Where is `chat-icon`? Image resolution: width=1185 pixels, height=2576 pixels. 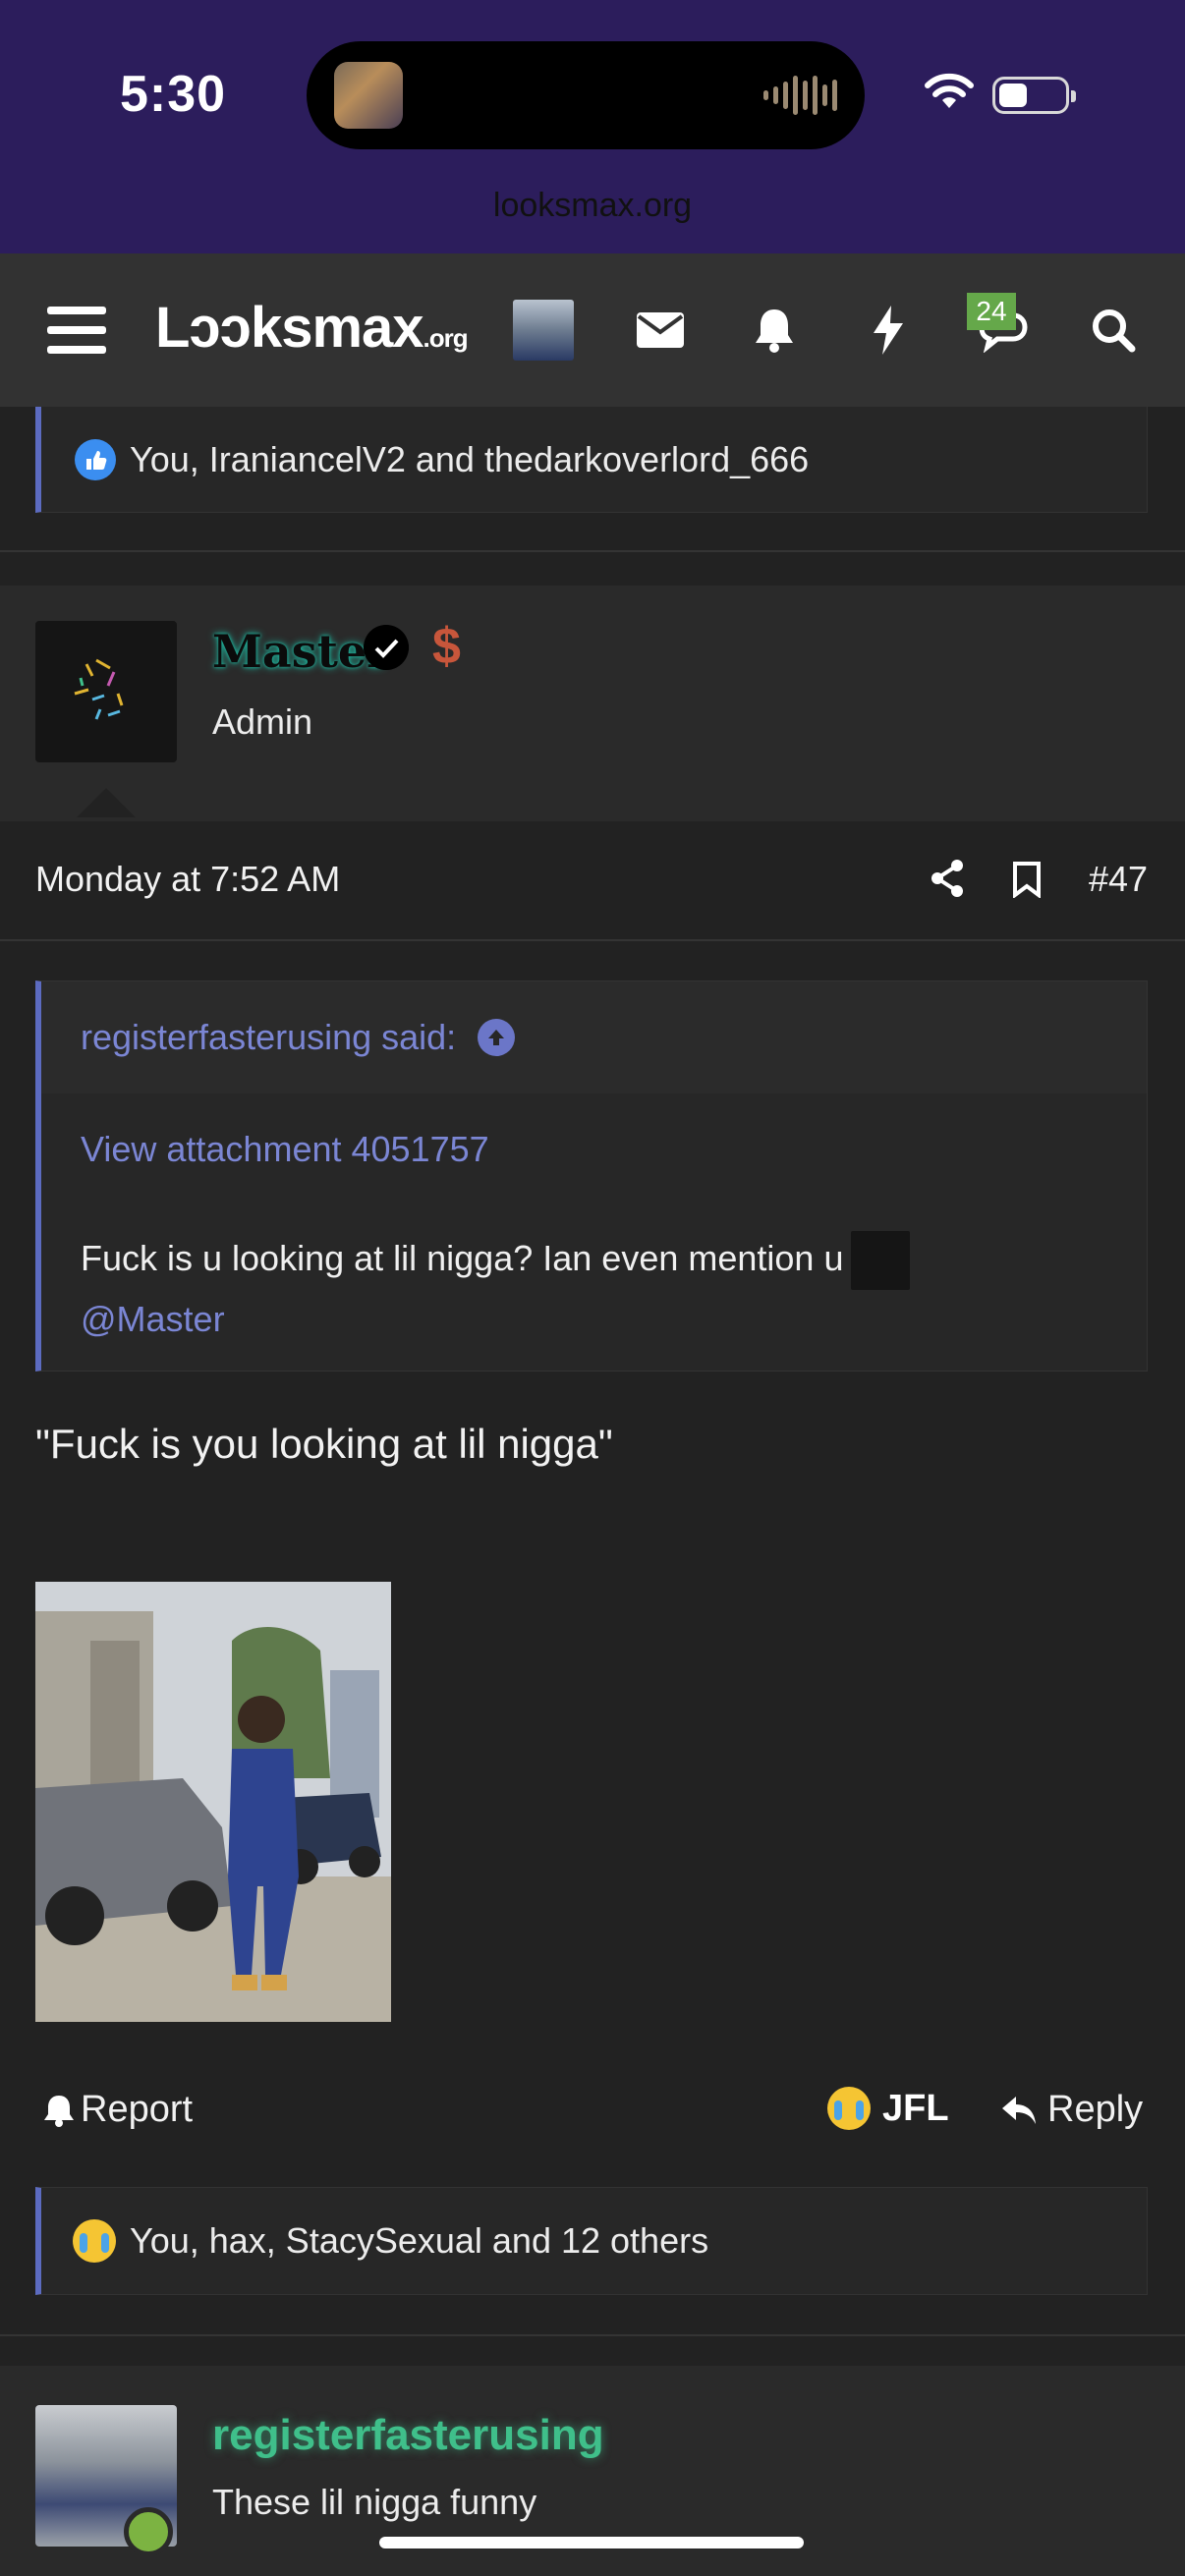
chat-icon is located at coordinates (1004, 330).